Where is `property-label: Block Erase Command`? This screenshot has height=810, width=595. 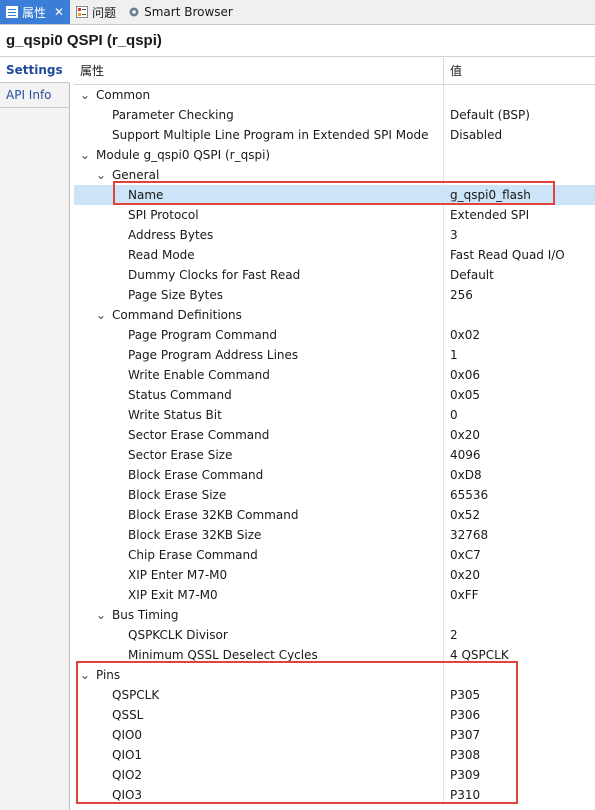 property-label: Block Erase Command is located at coordinates (196, 475).